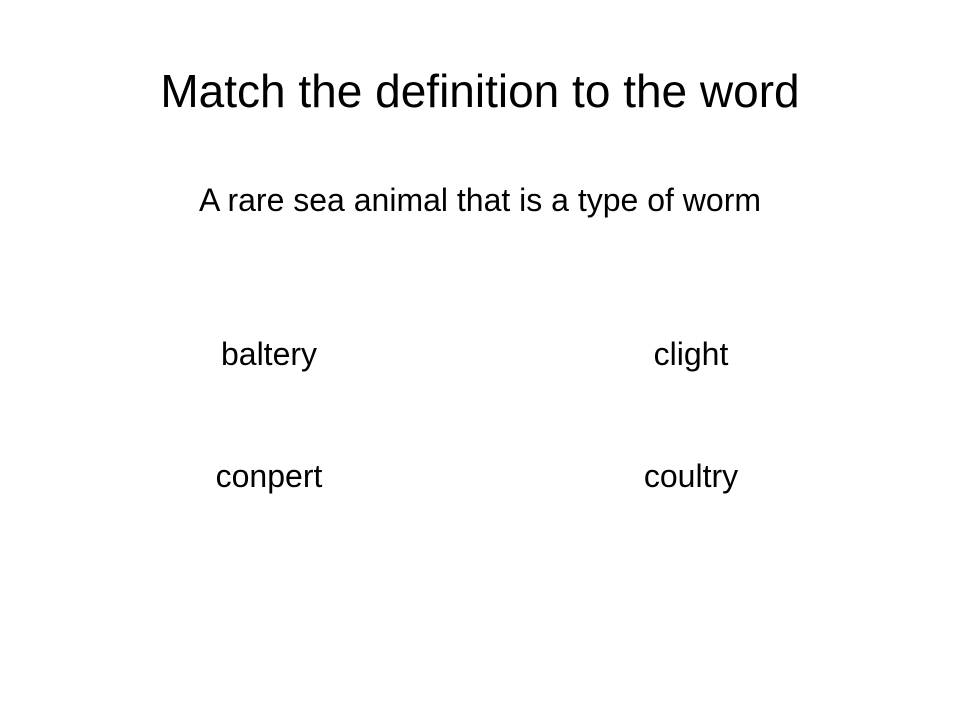 The height and width of the screenshot is (720, 960). I want to click on word-option-4: coultry, so click(691, 476).